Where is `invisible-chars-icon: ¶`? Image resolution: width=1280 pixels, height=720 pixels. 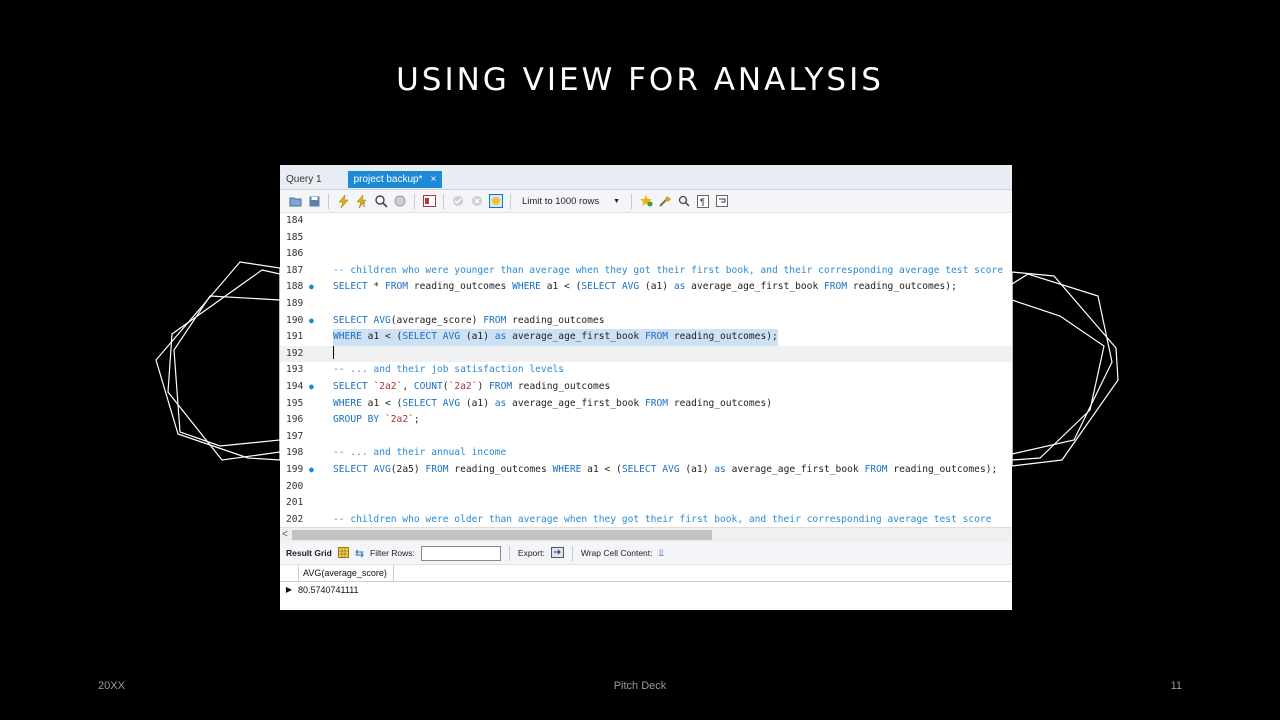 invisible-chars-icon: ¶ is located at coordinates (703, 201).